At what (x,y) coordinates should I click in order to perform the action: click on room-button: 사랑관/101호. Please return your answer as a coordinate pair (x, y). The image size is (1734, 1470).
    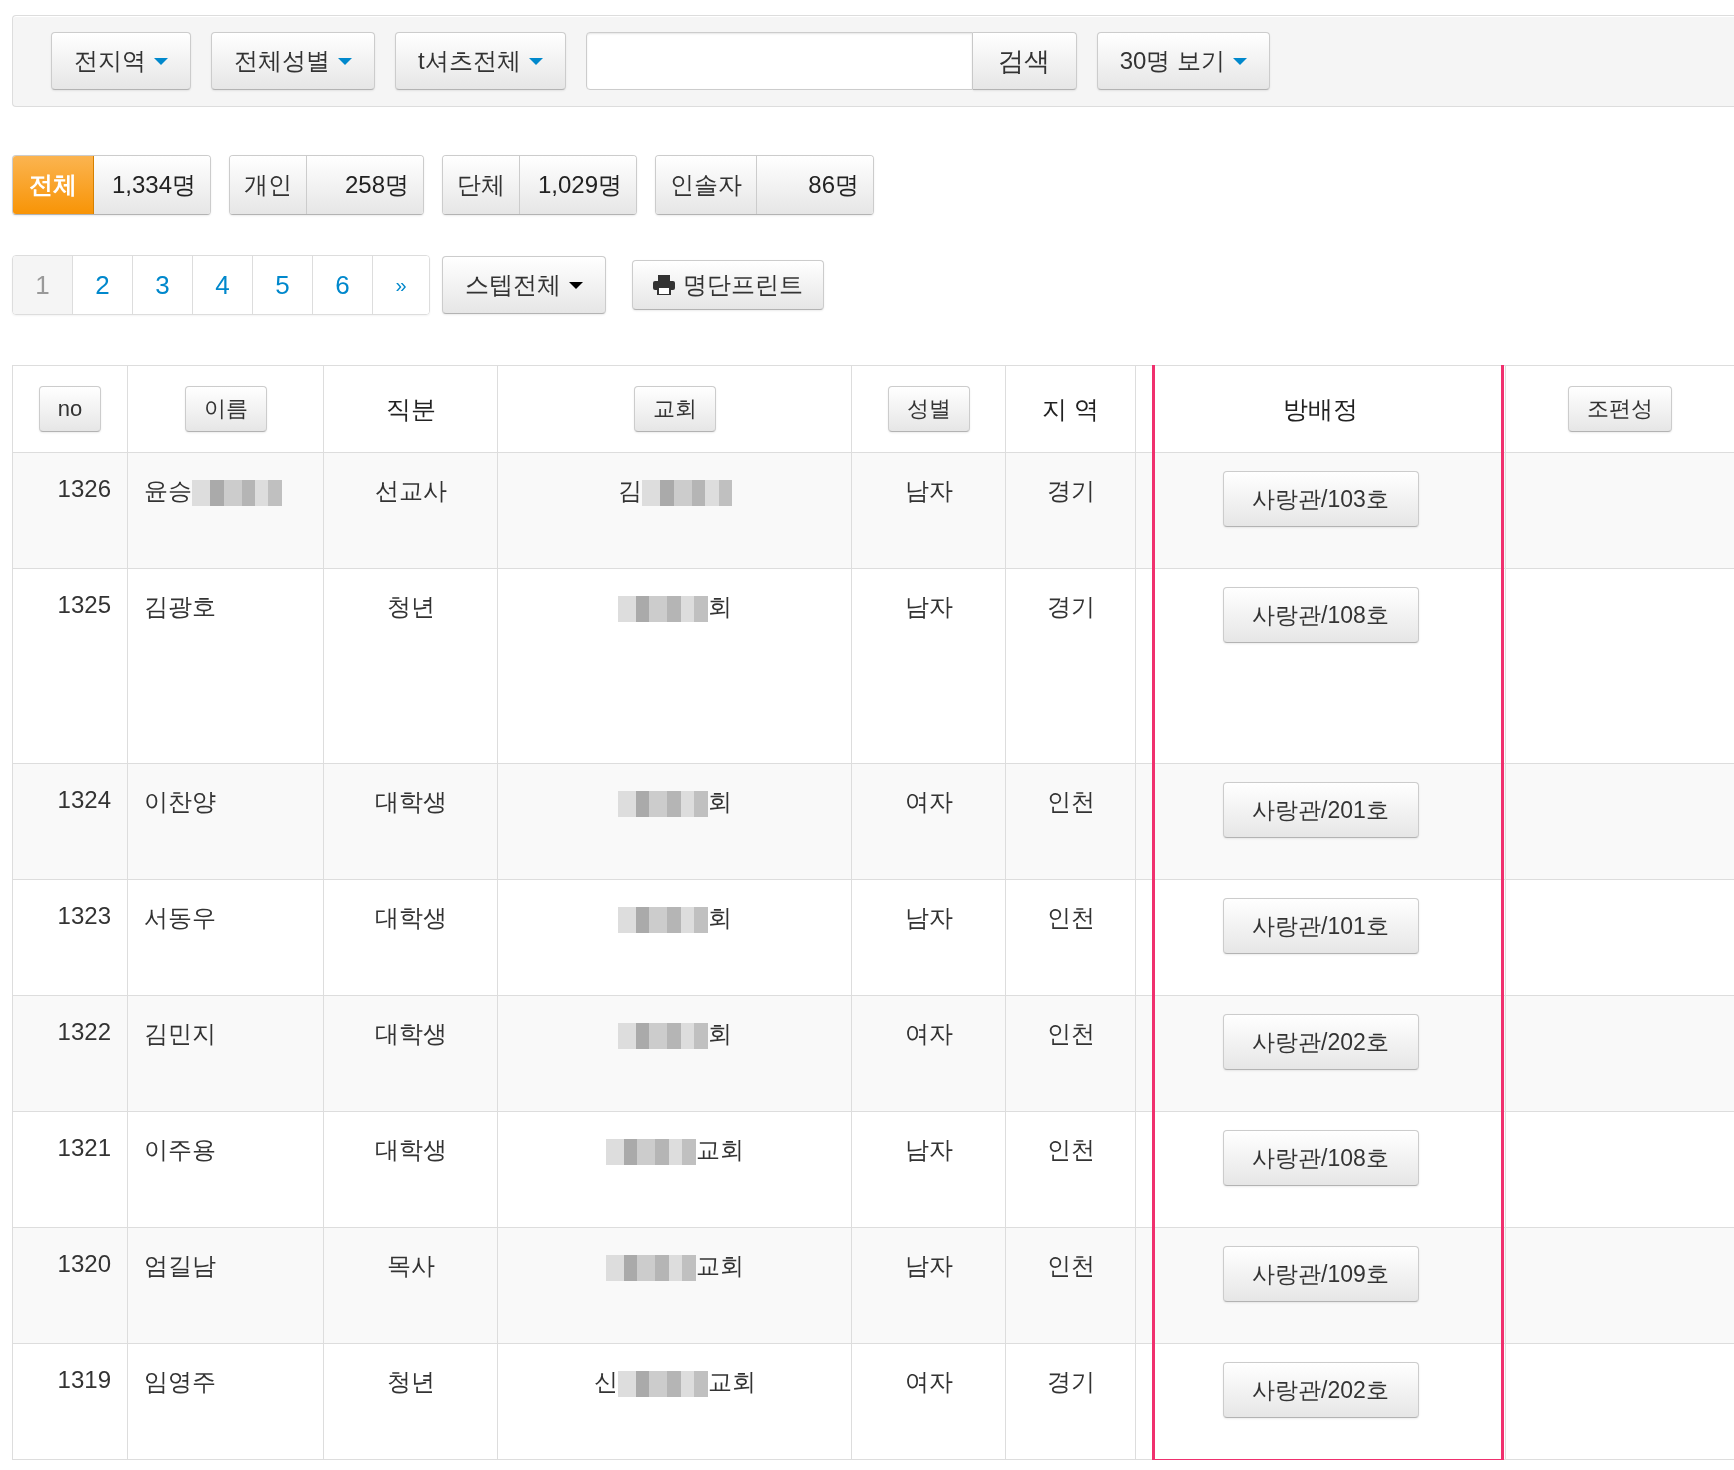
    Looking at the image, I should click on (1320, 926).